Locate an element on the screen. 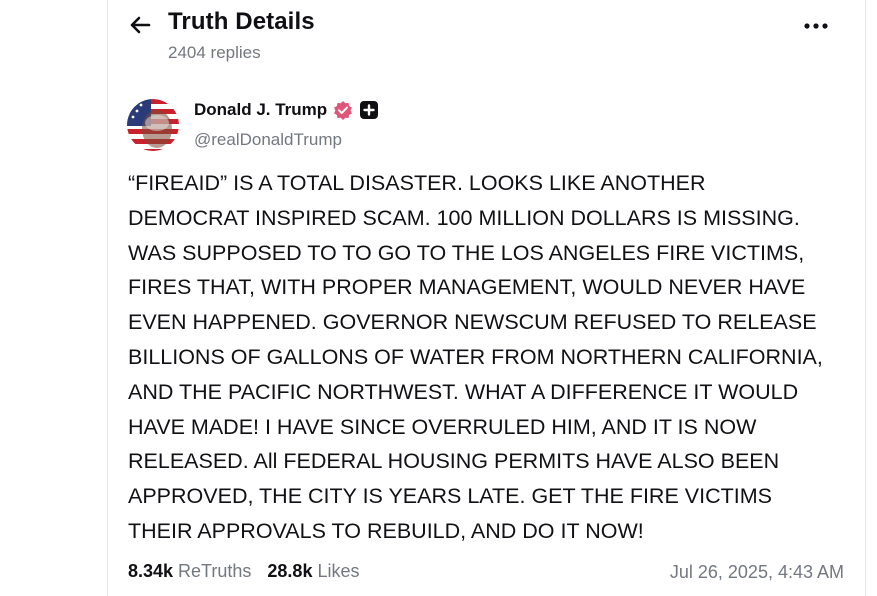  page-title: Truth Details is located at coordinates (241, 21).